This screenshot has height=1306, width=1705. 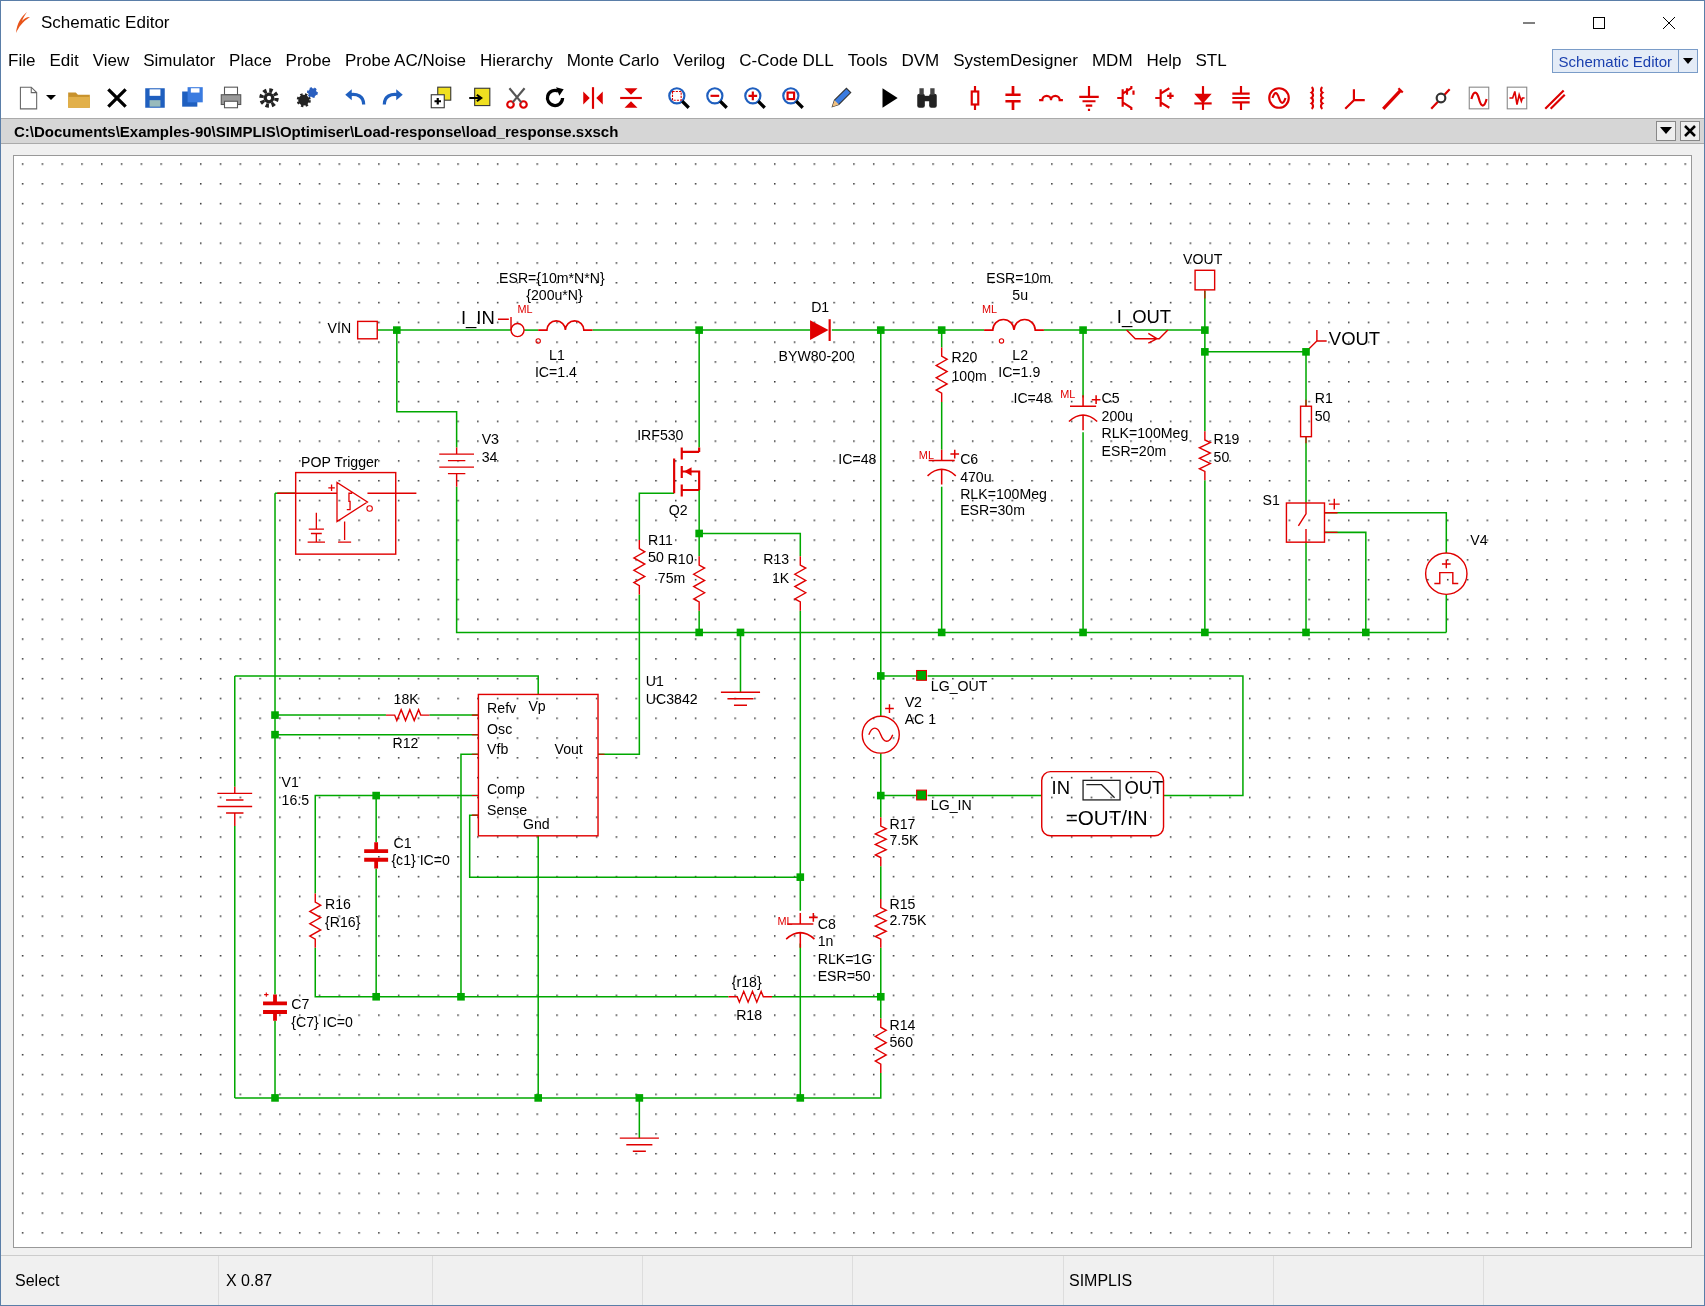 I want to click on block-label: IN, so click(x=1060, y=787).